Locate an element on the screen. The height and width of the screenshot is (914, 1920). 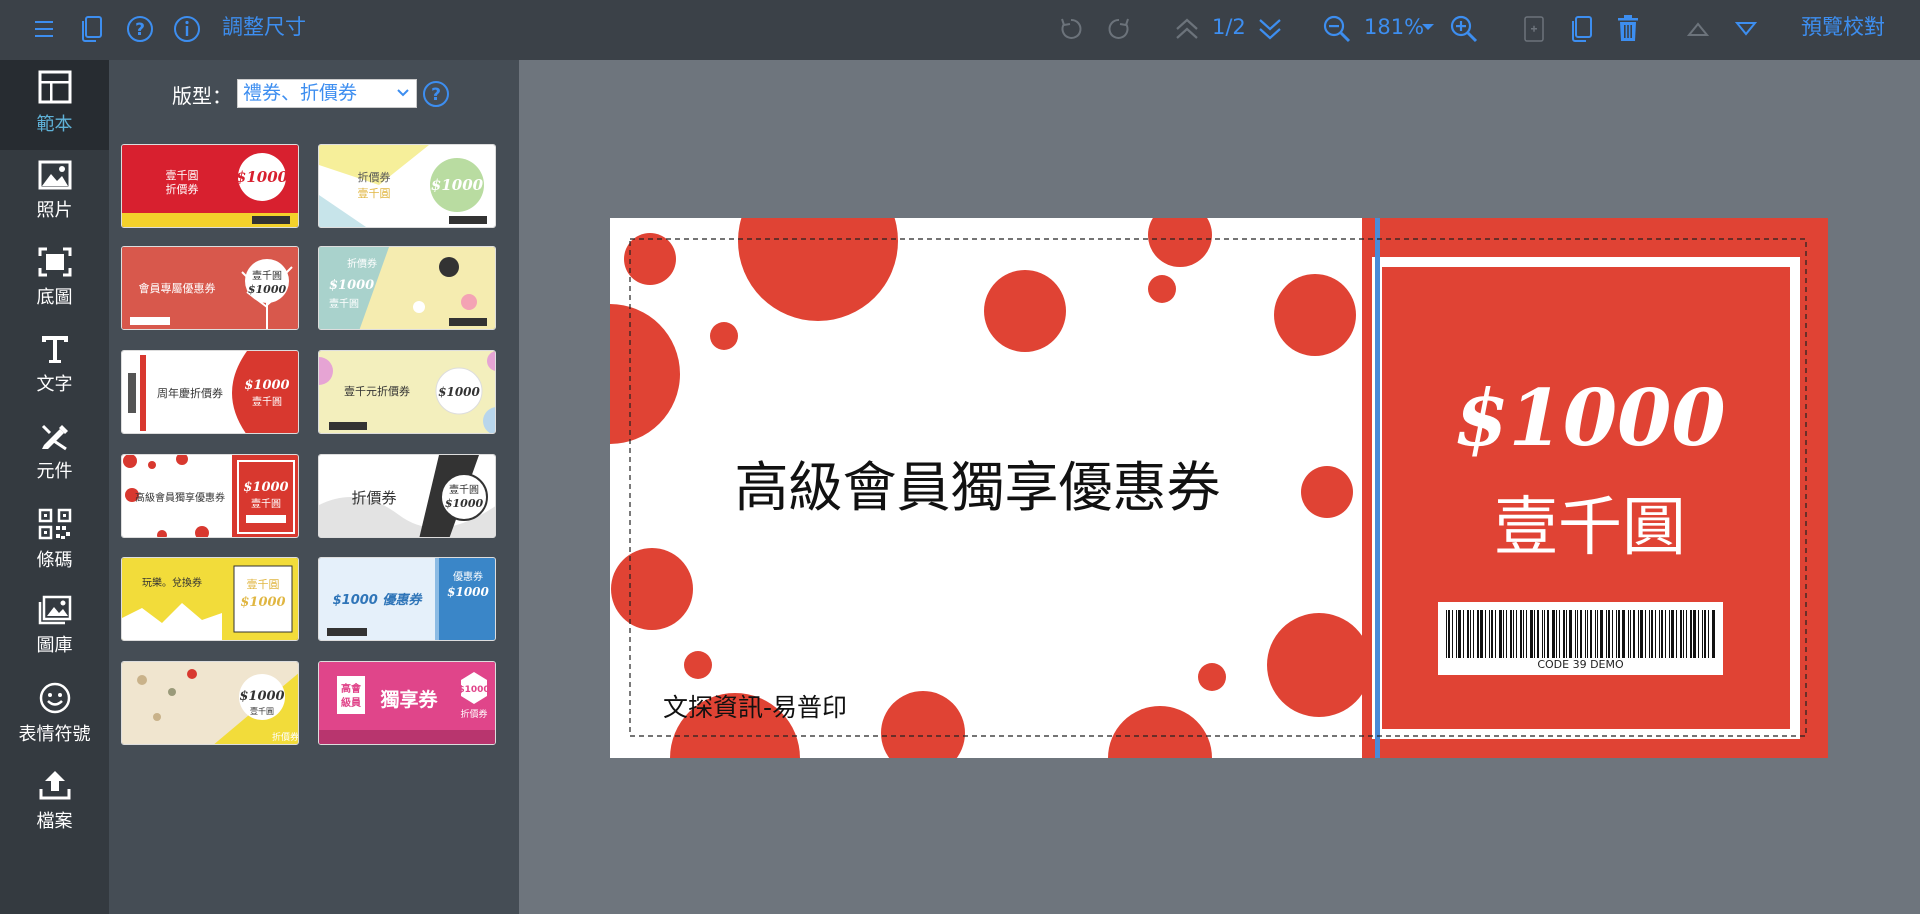
coupon-amount-text: 壹千圓 is located at coordinates (1590, 522).